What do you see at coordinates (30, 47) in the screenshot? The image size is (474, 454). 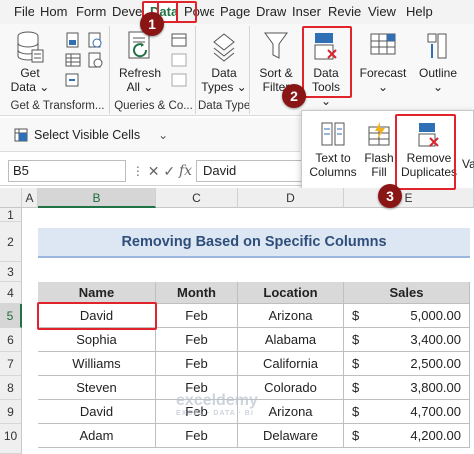 I see `database-icon` at bounding box center [30, 47].